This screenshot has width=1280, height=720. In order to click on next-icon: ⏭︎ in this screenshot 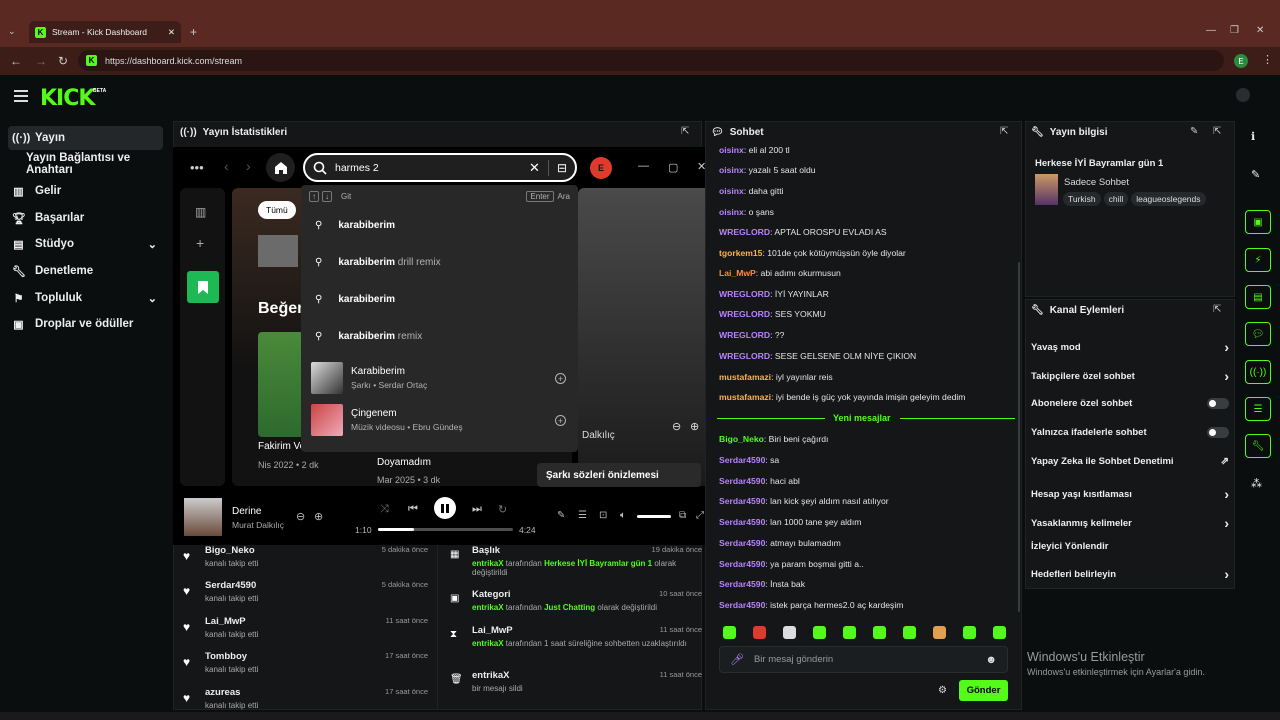, I will do `click(477, 509)`.